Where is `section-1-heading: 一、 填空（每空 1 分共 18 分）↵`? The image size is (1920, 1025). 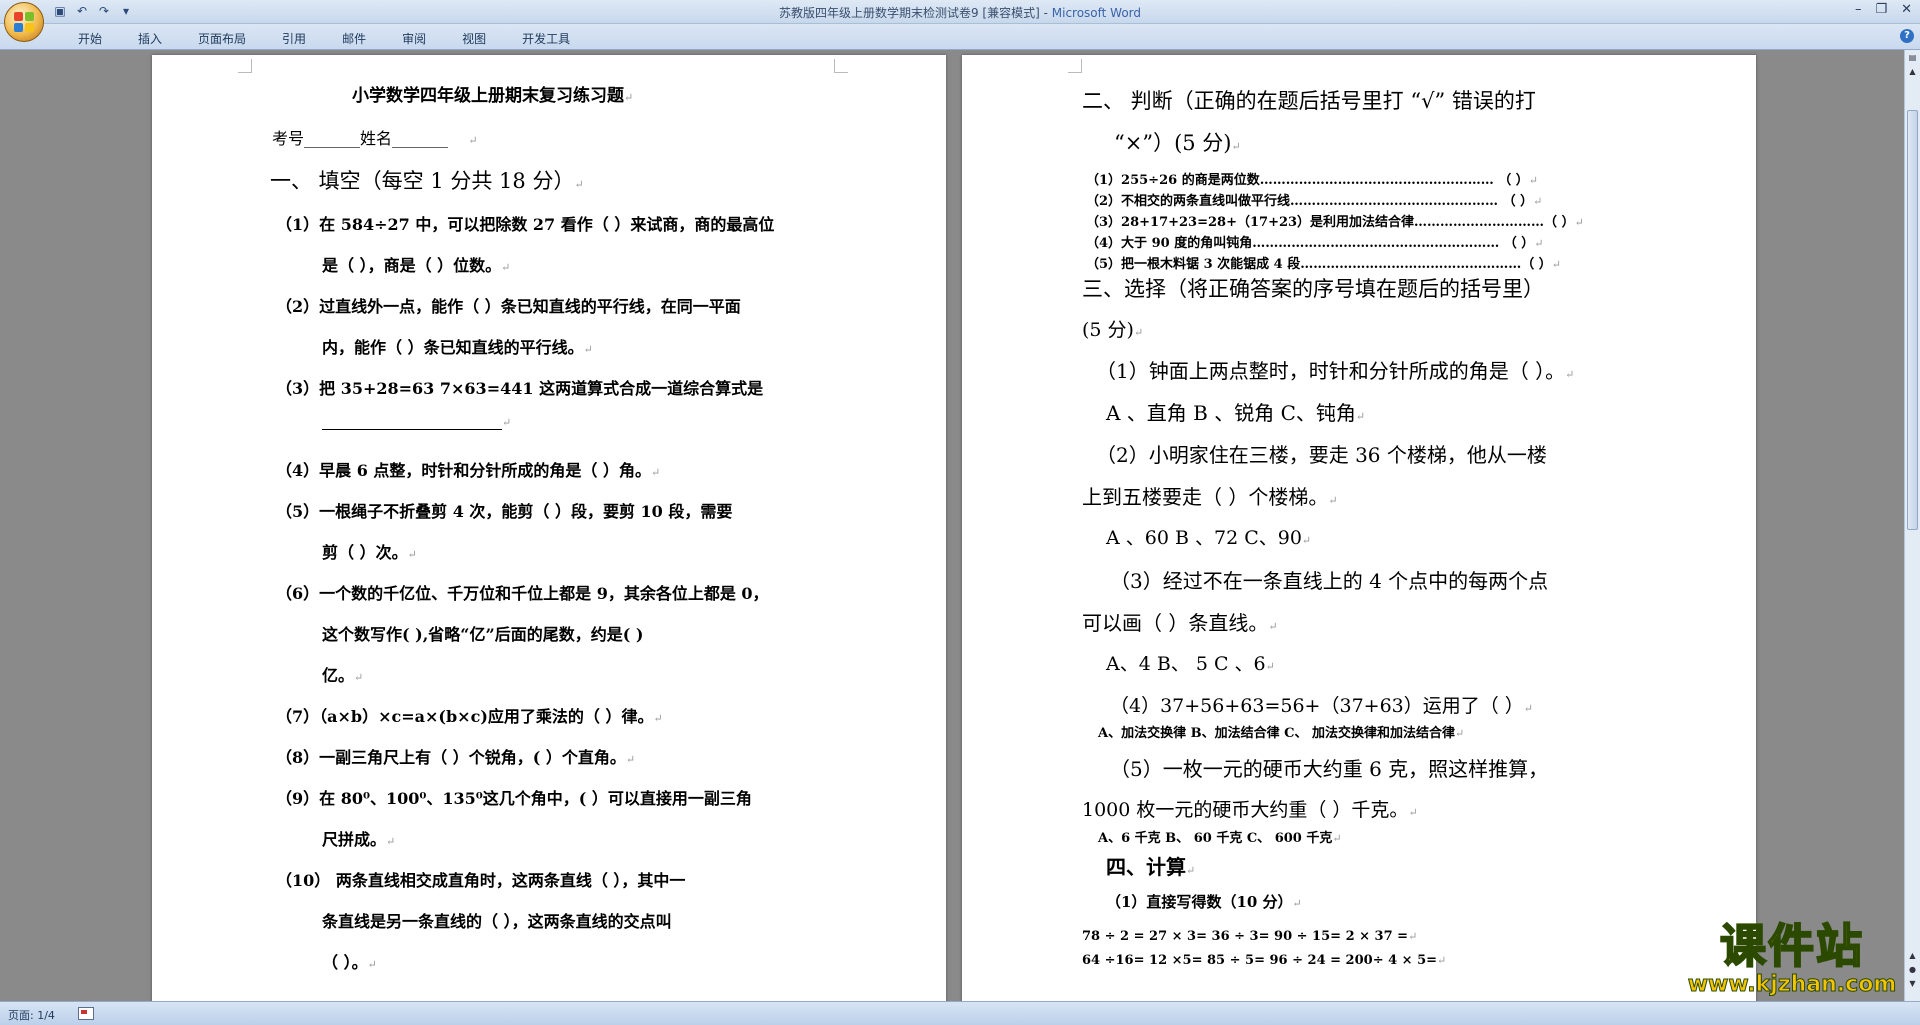
section-1-heading: 一、 填空（每空 1 分共 18 分）↵ is located at coordinates (427, 181).